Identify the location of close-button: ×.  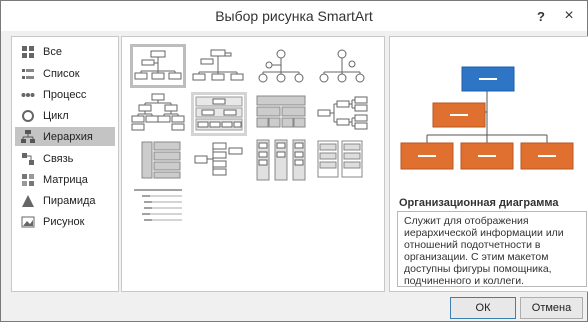
(569, 16).